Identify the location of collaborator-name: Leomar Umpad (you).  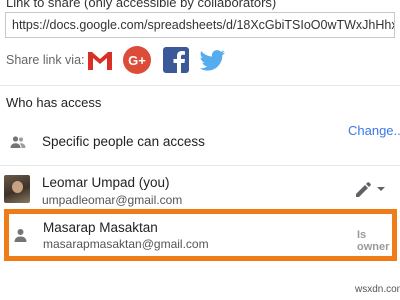
(106, 182).